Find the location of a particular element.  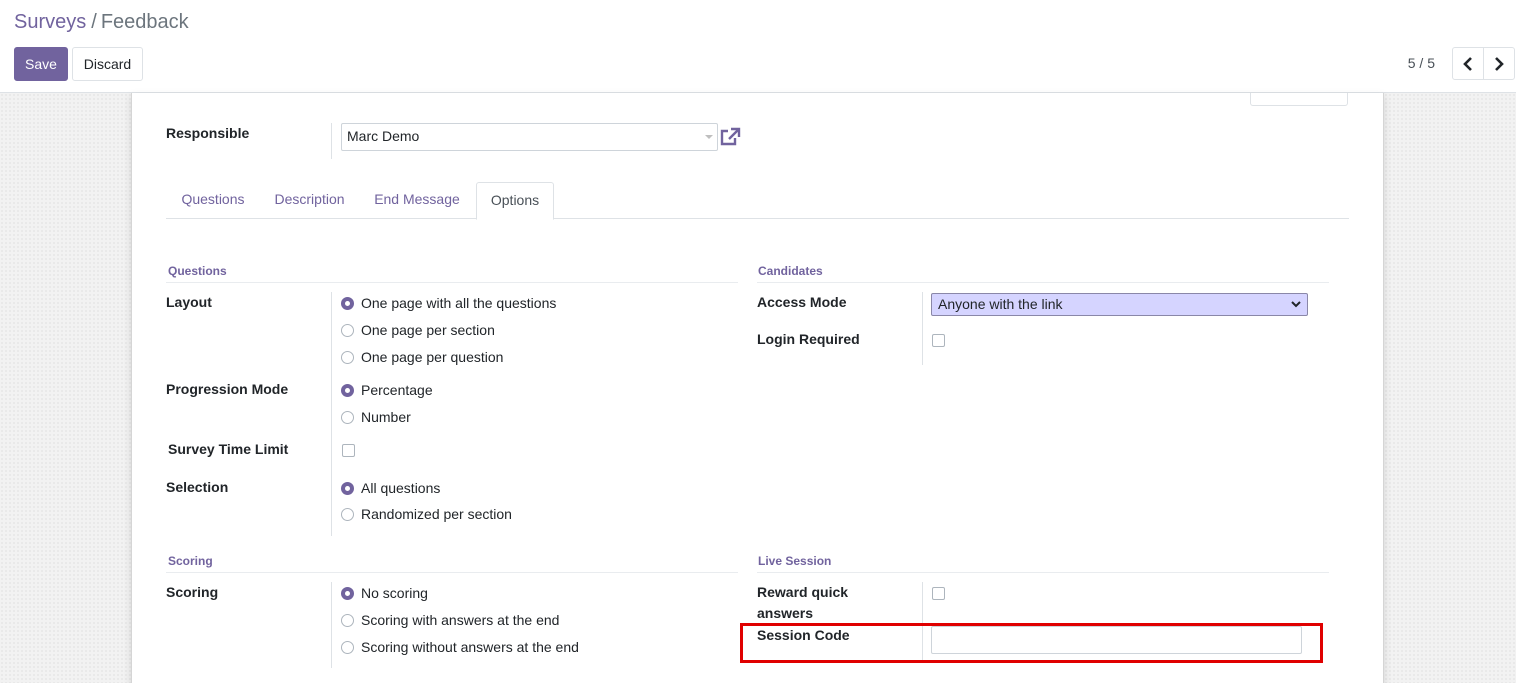

progression-option-percentage: Percentage is located at coordinates (387, 390).